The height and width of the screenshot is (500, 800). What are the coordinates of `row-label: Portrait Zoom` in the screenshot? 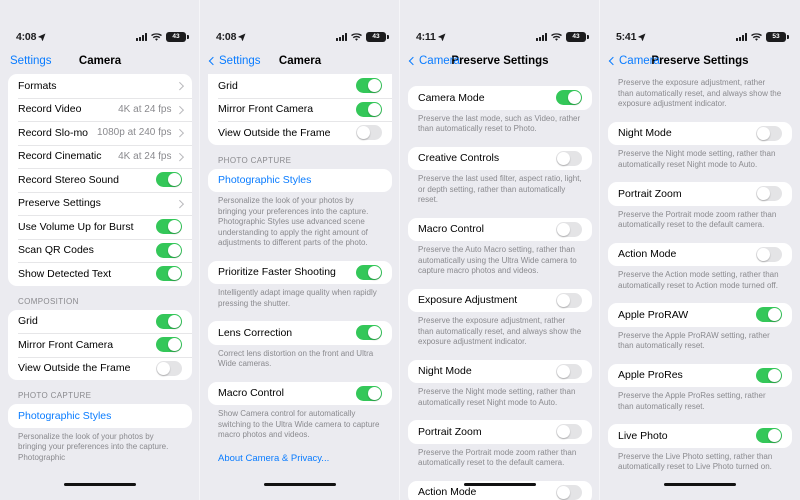 It's located at (450, 431).